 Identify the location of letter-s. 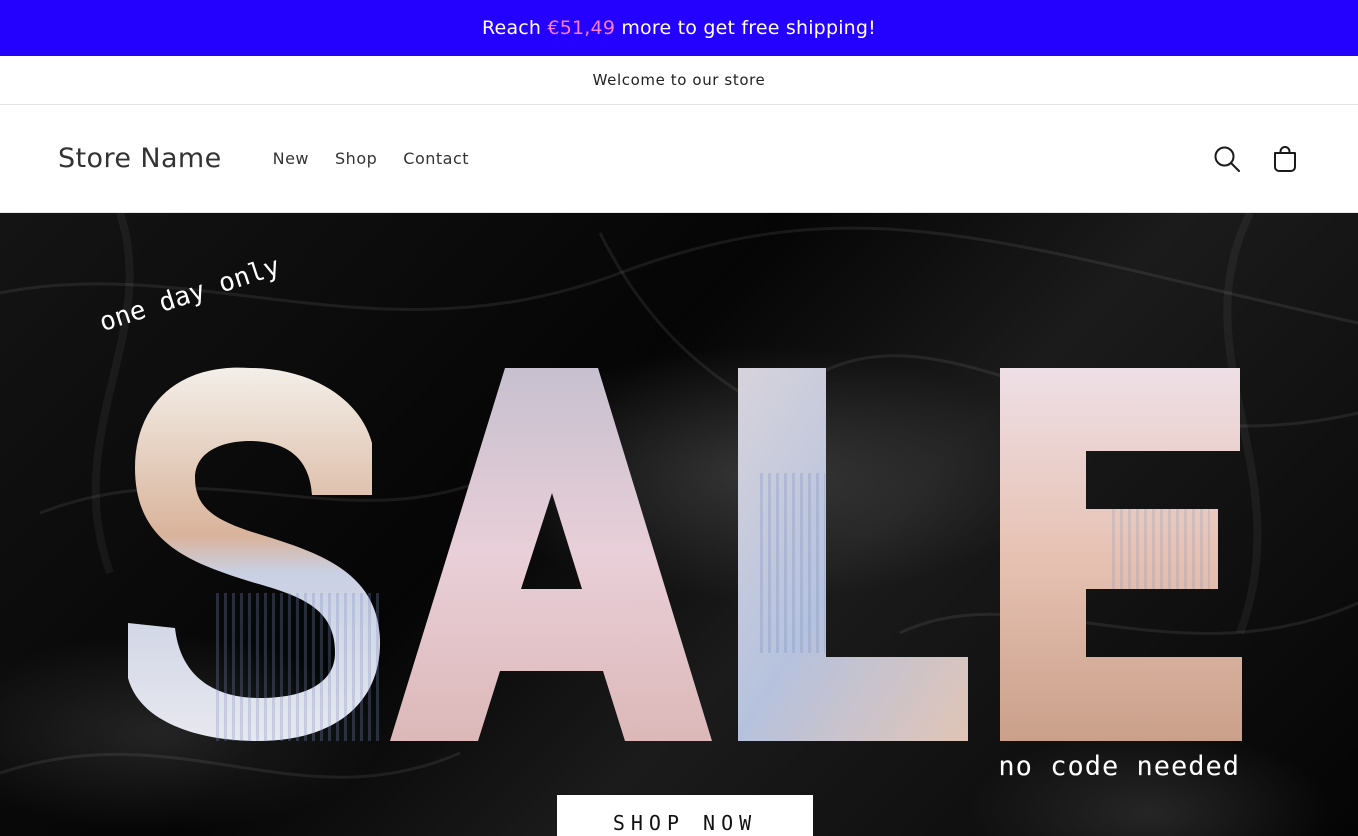
(254, 554).